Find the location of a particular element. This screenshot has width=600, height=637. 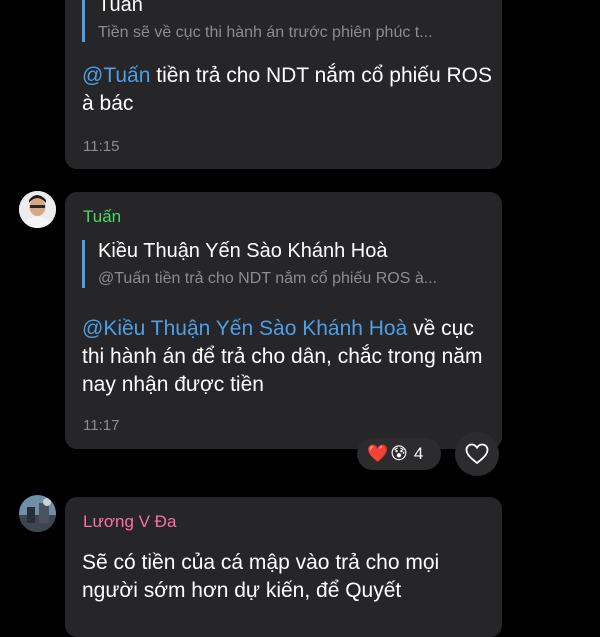

anxious-face-reaction-icon: 😰 is located at coordinates (399, 453).